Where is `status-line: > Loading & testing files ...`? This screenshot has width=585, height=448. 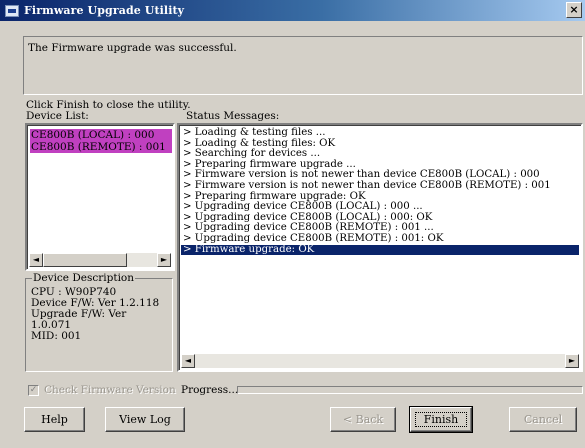 status-line: > Loading & testing files ... is located at coordinates (254, 133).